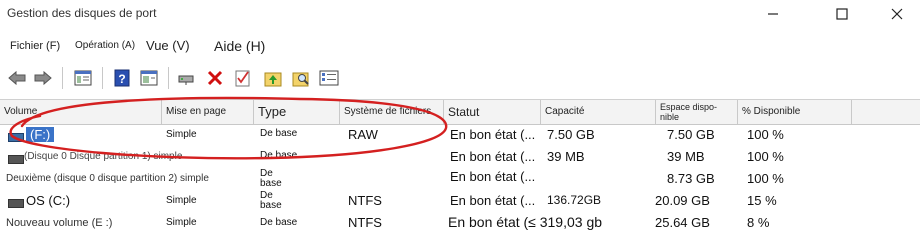  Describe the element at coordinates (460, 15) in the screenshot. I see `title-bar: Gestion des disques de port` at that location.